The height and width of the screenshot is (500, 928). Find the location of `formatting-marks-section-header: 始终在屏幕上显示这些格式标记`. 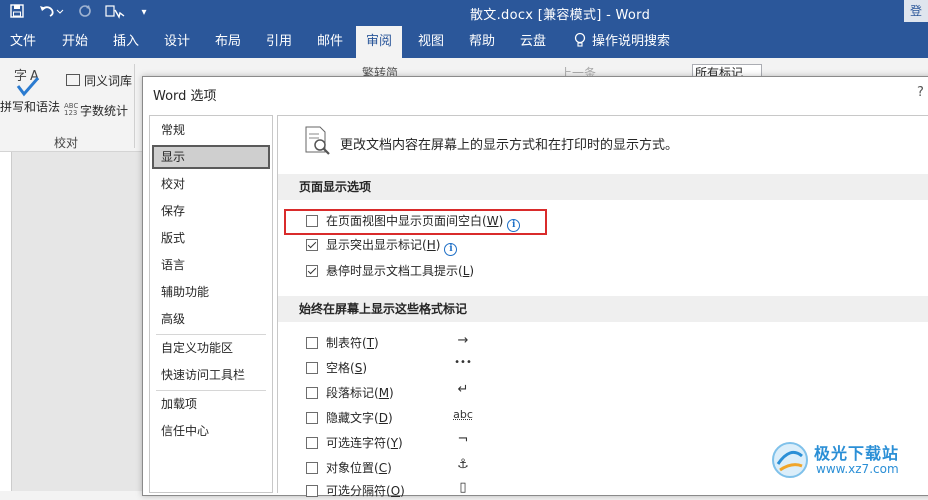

formatting-marks-section-header: 始终在屏幕上显示这些格式标记 is located at coordinates (603, 309).